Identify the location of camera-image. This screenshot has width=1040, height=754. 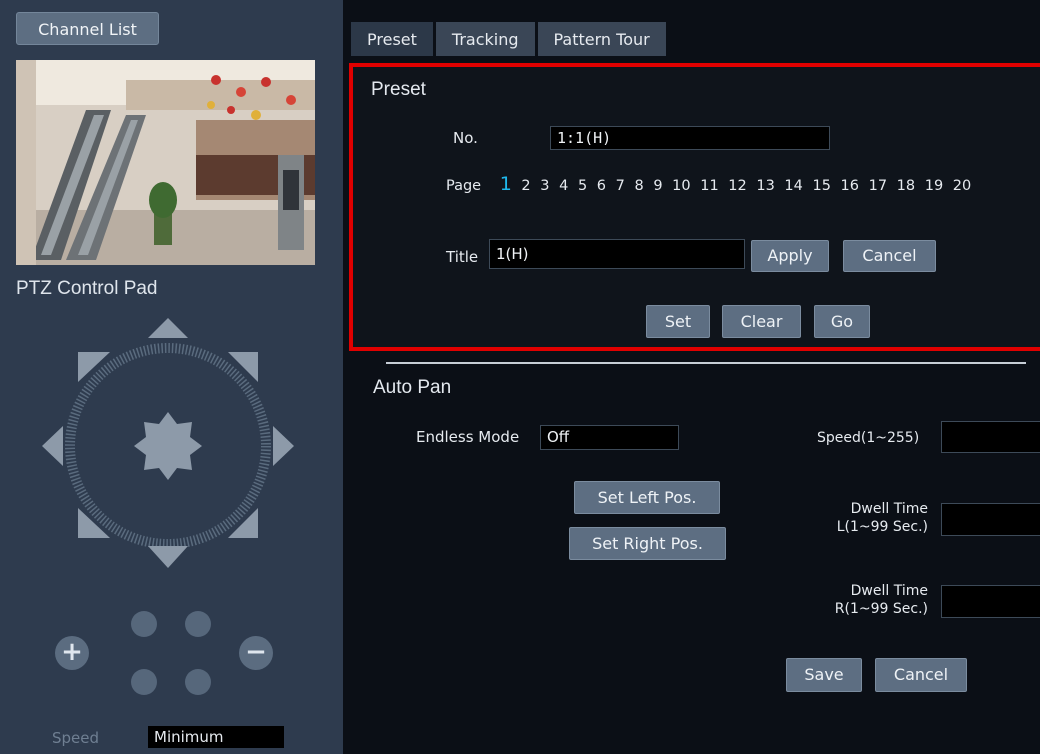
(165, 162).